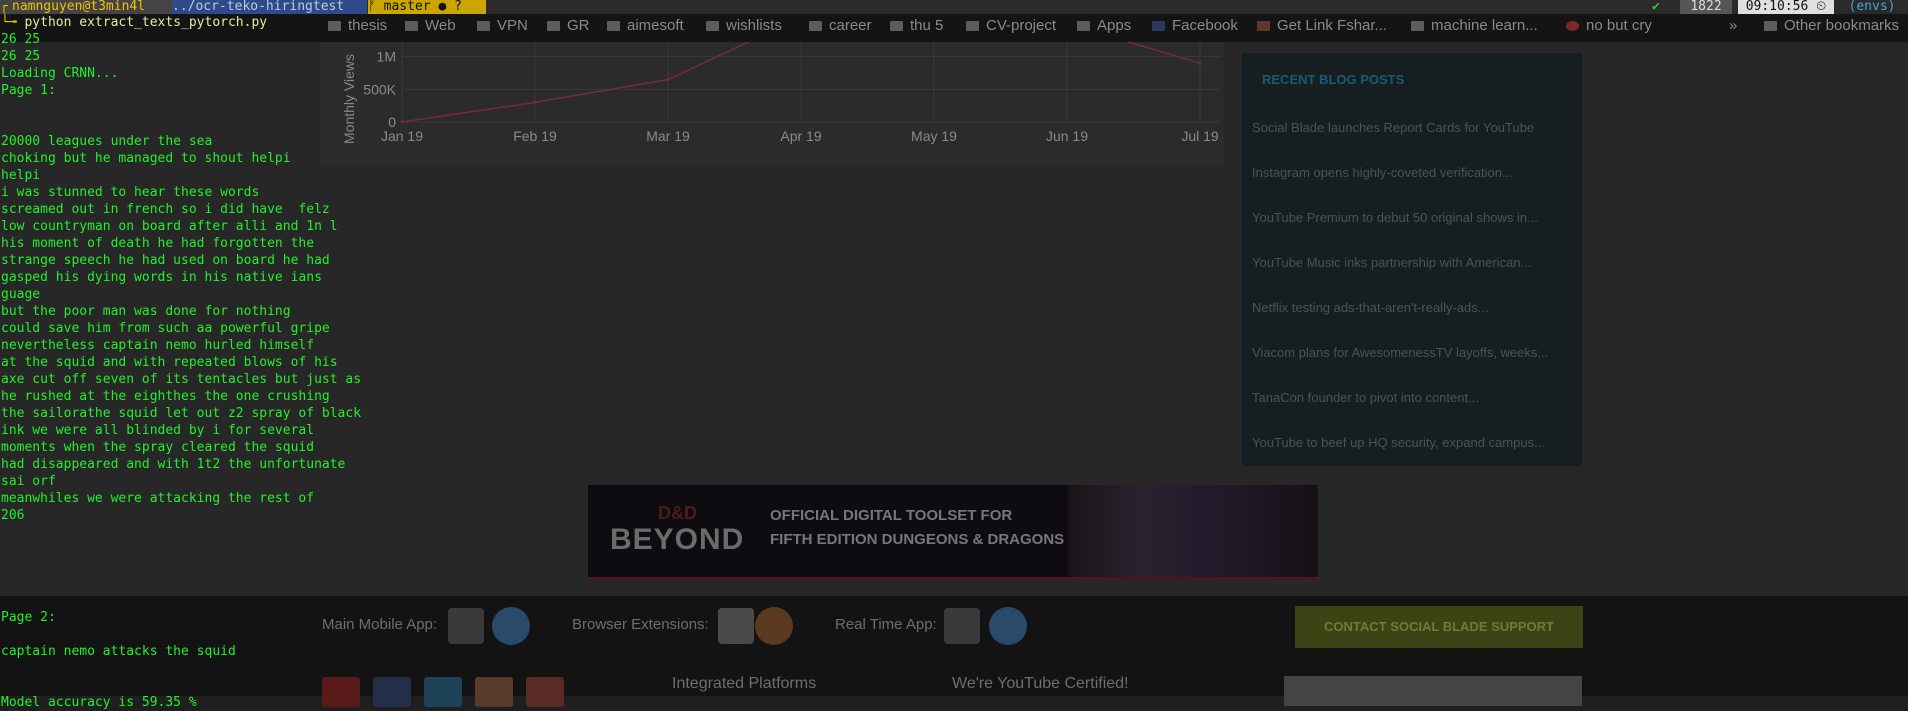 The image size is (1908, 711). What do you see at coordinates (840, 25) in the screenshot?
I see `bookmark-career: career` at bounding box center [840, 25].